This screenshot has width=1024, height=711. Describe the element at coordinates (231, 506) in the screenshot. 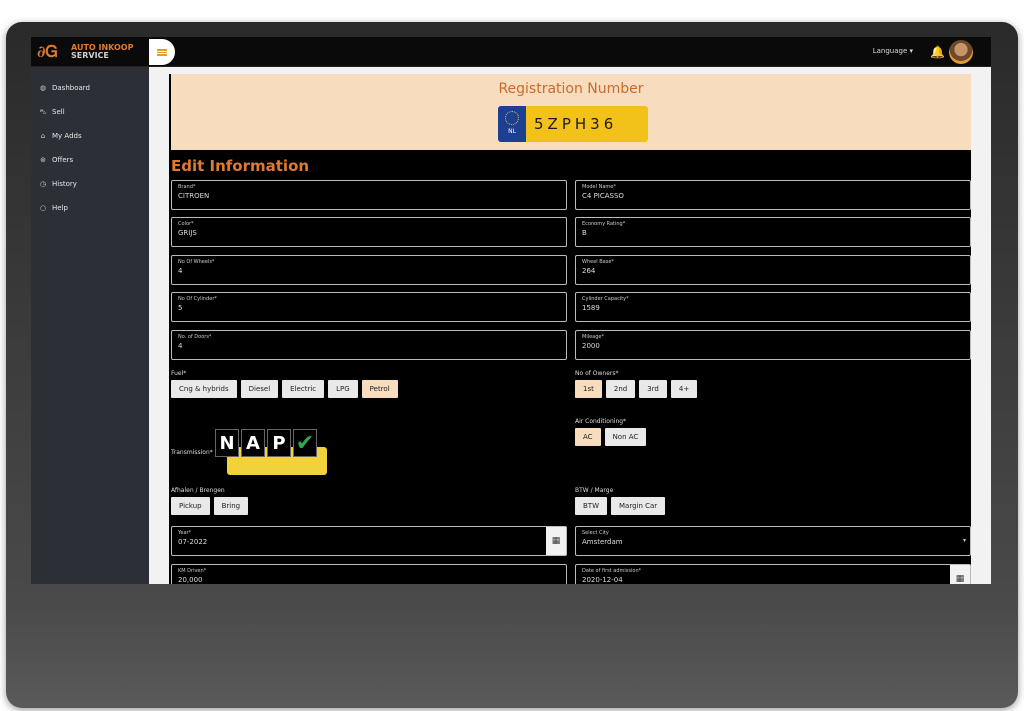

I see `pickup-option-bring: Bring` at that location.